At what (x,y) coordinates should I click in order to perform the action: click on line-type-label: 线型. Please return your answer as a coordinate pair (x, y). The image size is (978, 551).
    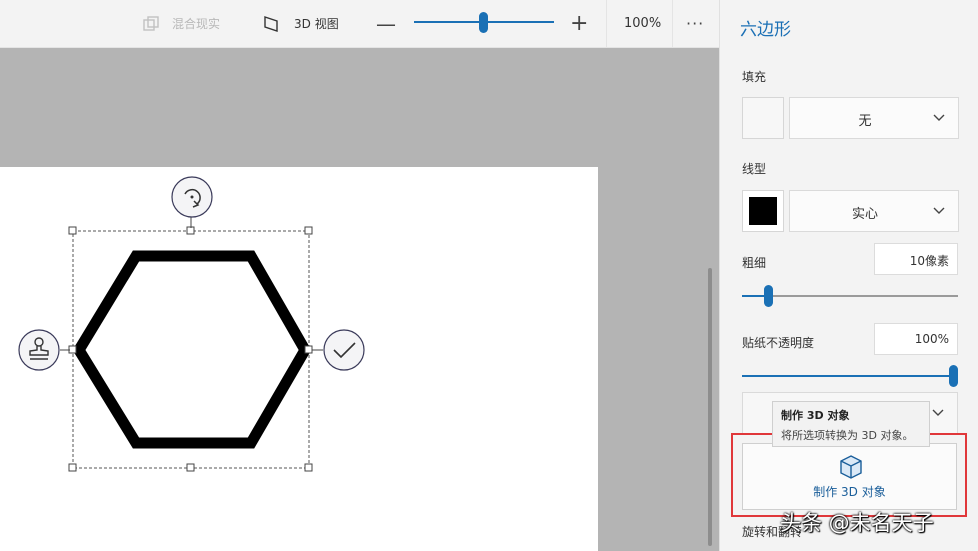
    Looking at the image, I should click on (754, 169).